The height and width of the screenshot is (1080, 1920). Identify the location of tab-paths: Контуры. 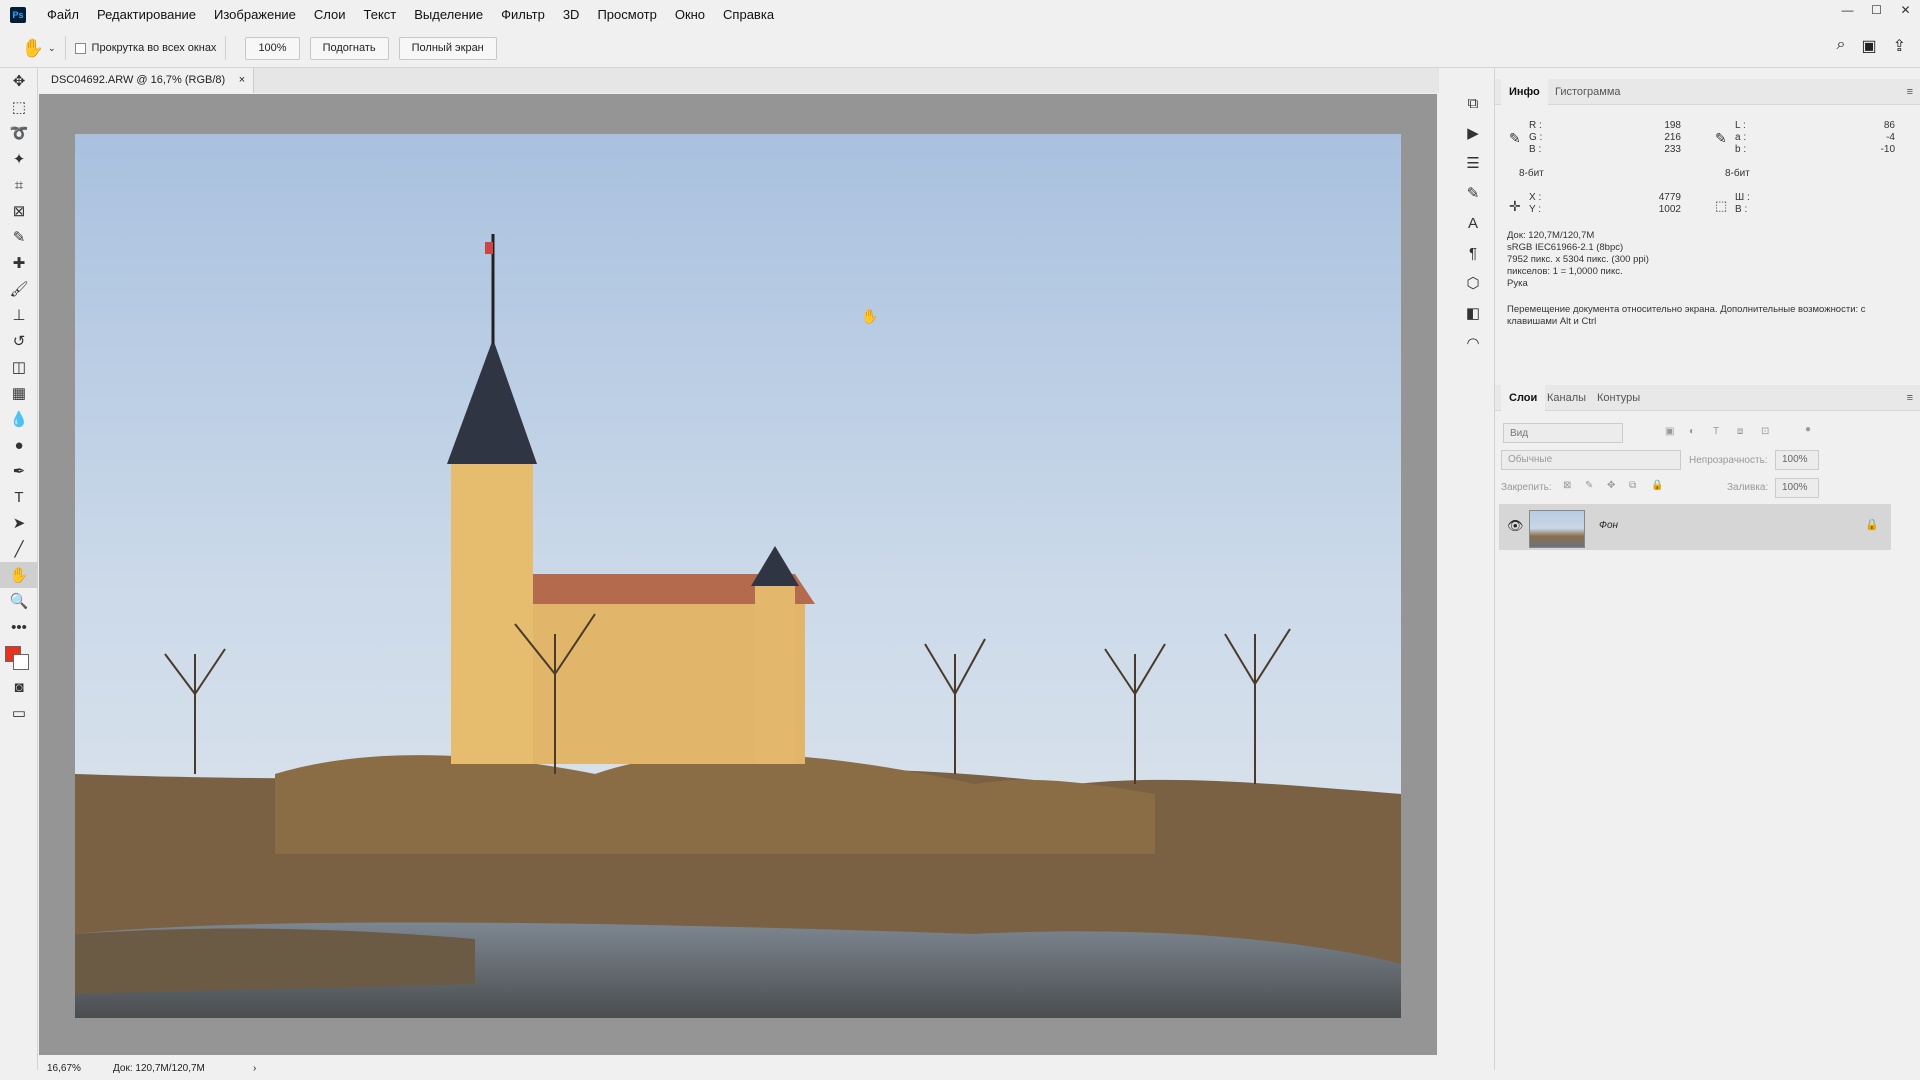
(1618, 398).